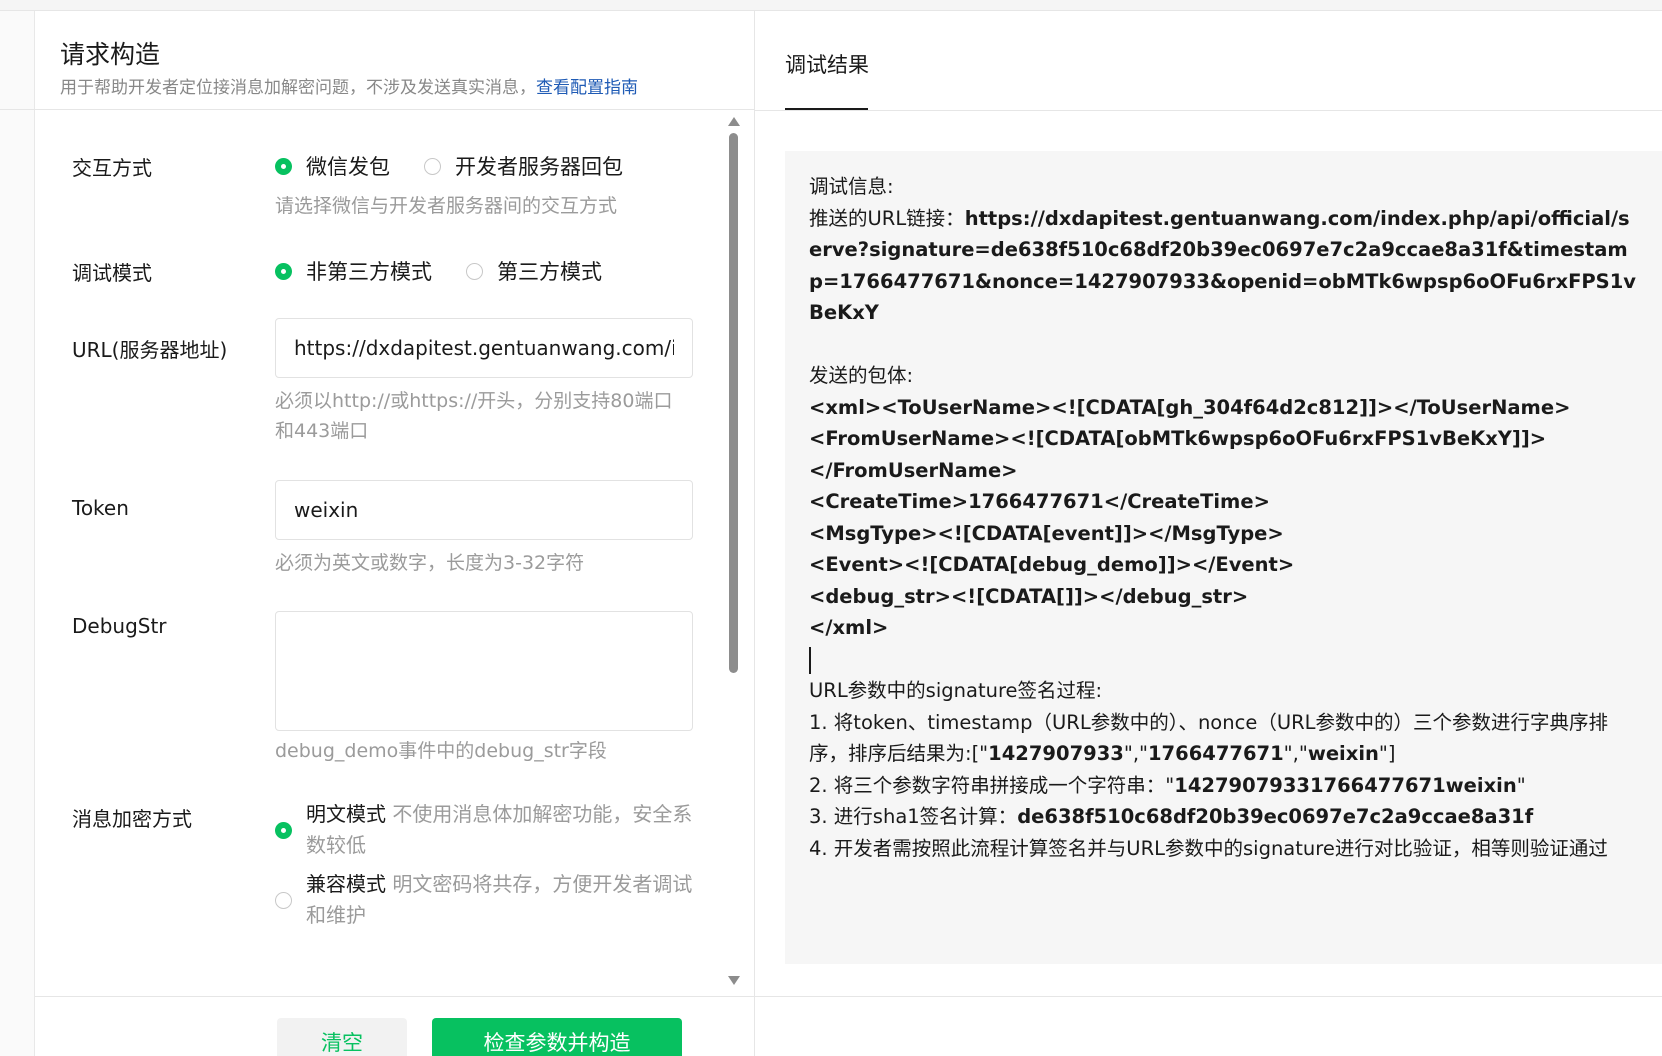 The width and height of the screenshot is (1662, 1056). I want to click on clear-button: 清空, so click(342, 1037).